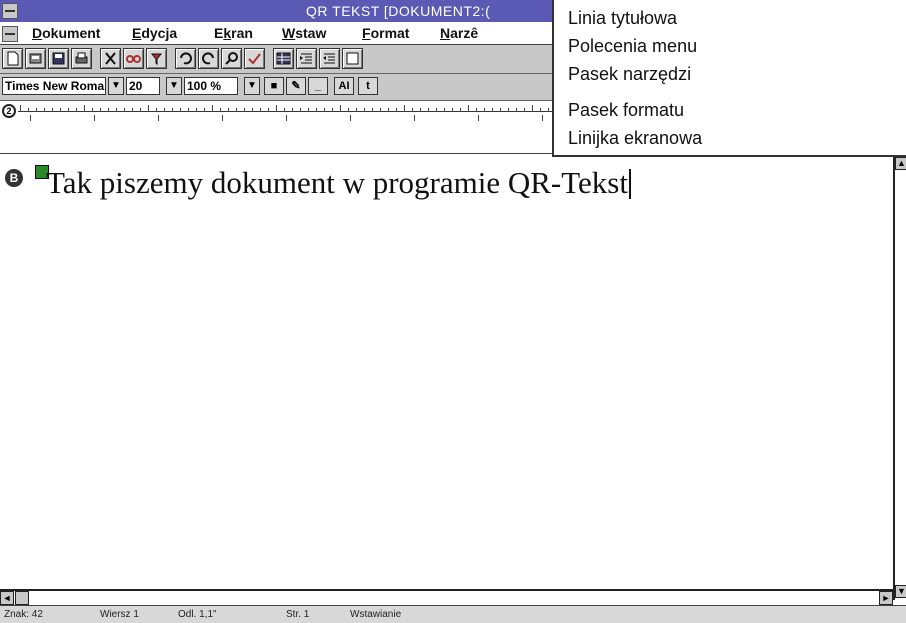 Image resolution: width=906 pixels, height=623 pixels. Describe the element at coordinates (143, 86) in the screenshot. I see `font-size-input: 20` at that location.